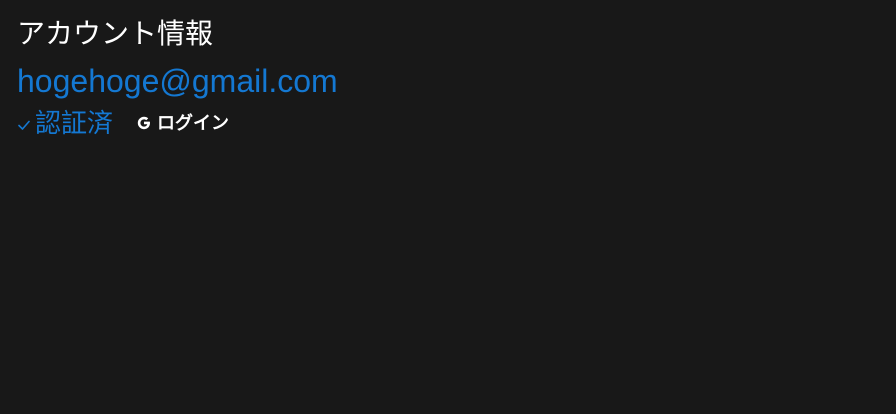 This screenshot has width=896, height=414. I want to click on account-email: hogehoge@gmail.com, so click(177, 81).